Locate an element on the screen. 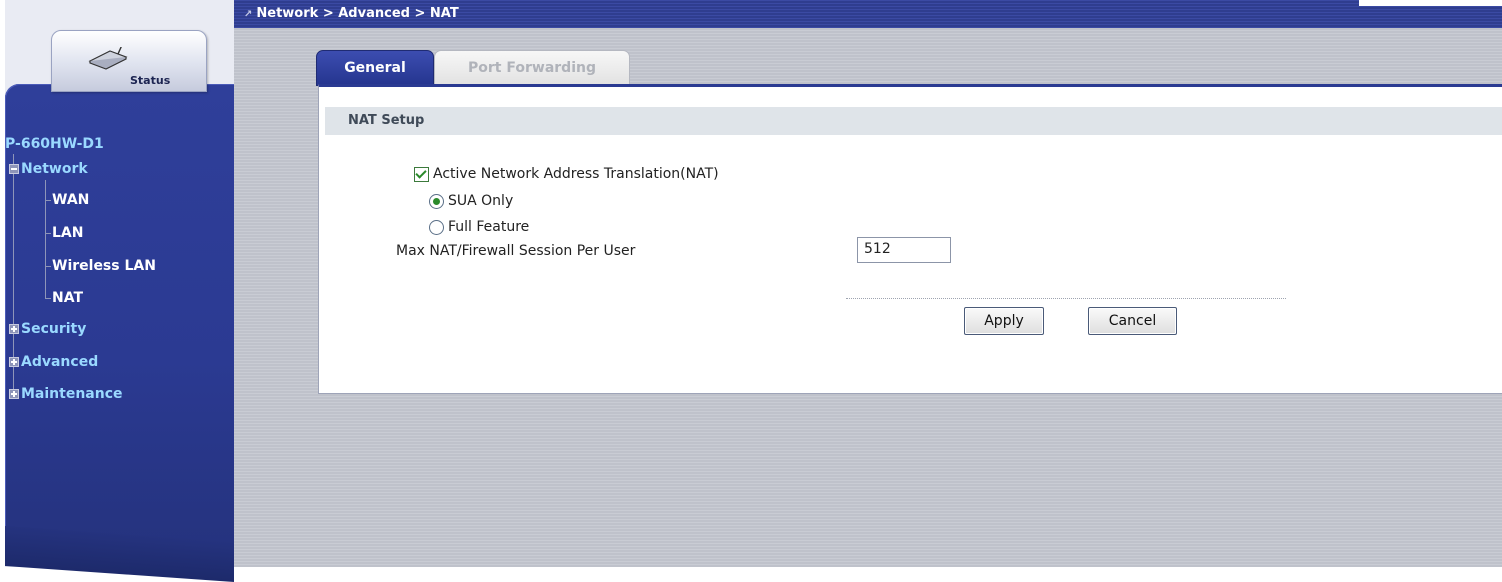 The width and height of the screenshot is (1502, 582). full-feature-row: Full Feature is located at coordinates (479, 227).